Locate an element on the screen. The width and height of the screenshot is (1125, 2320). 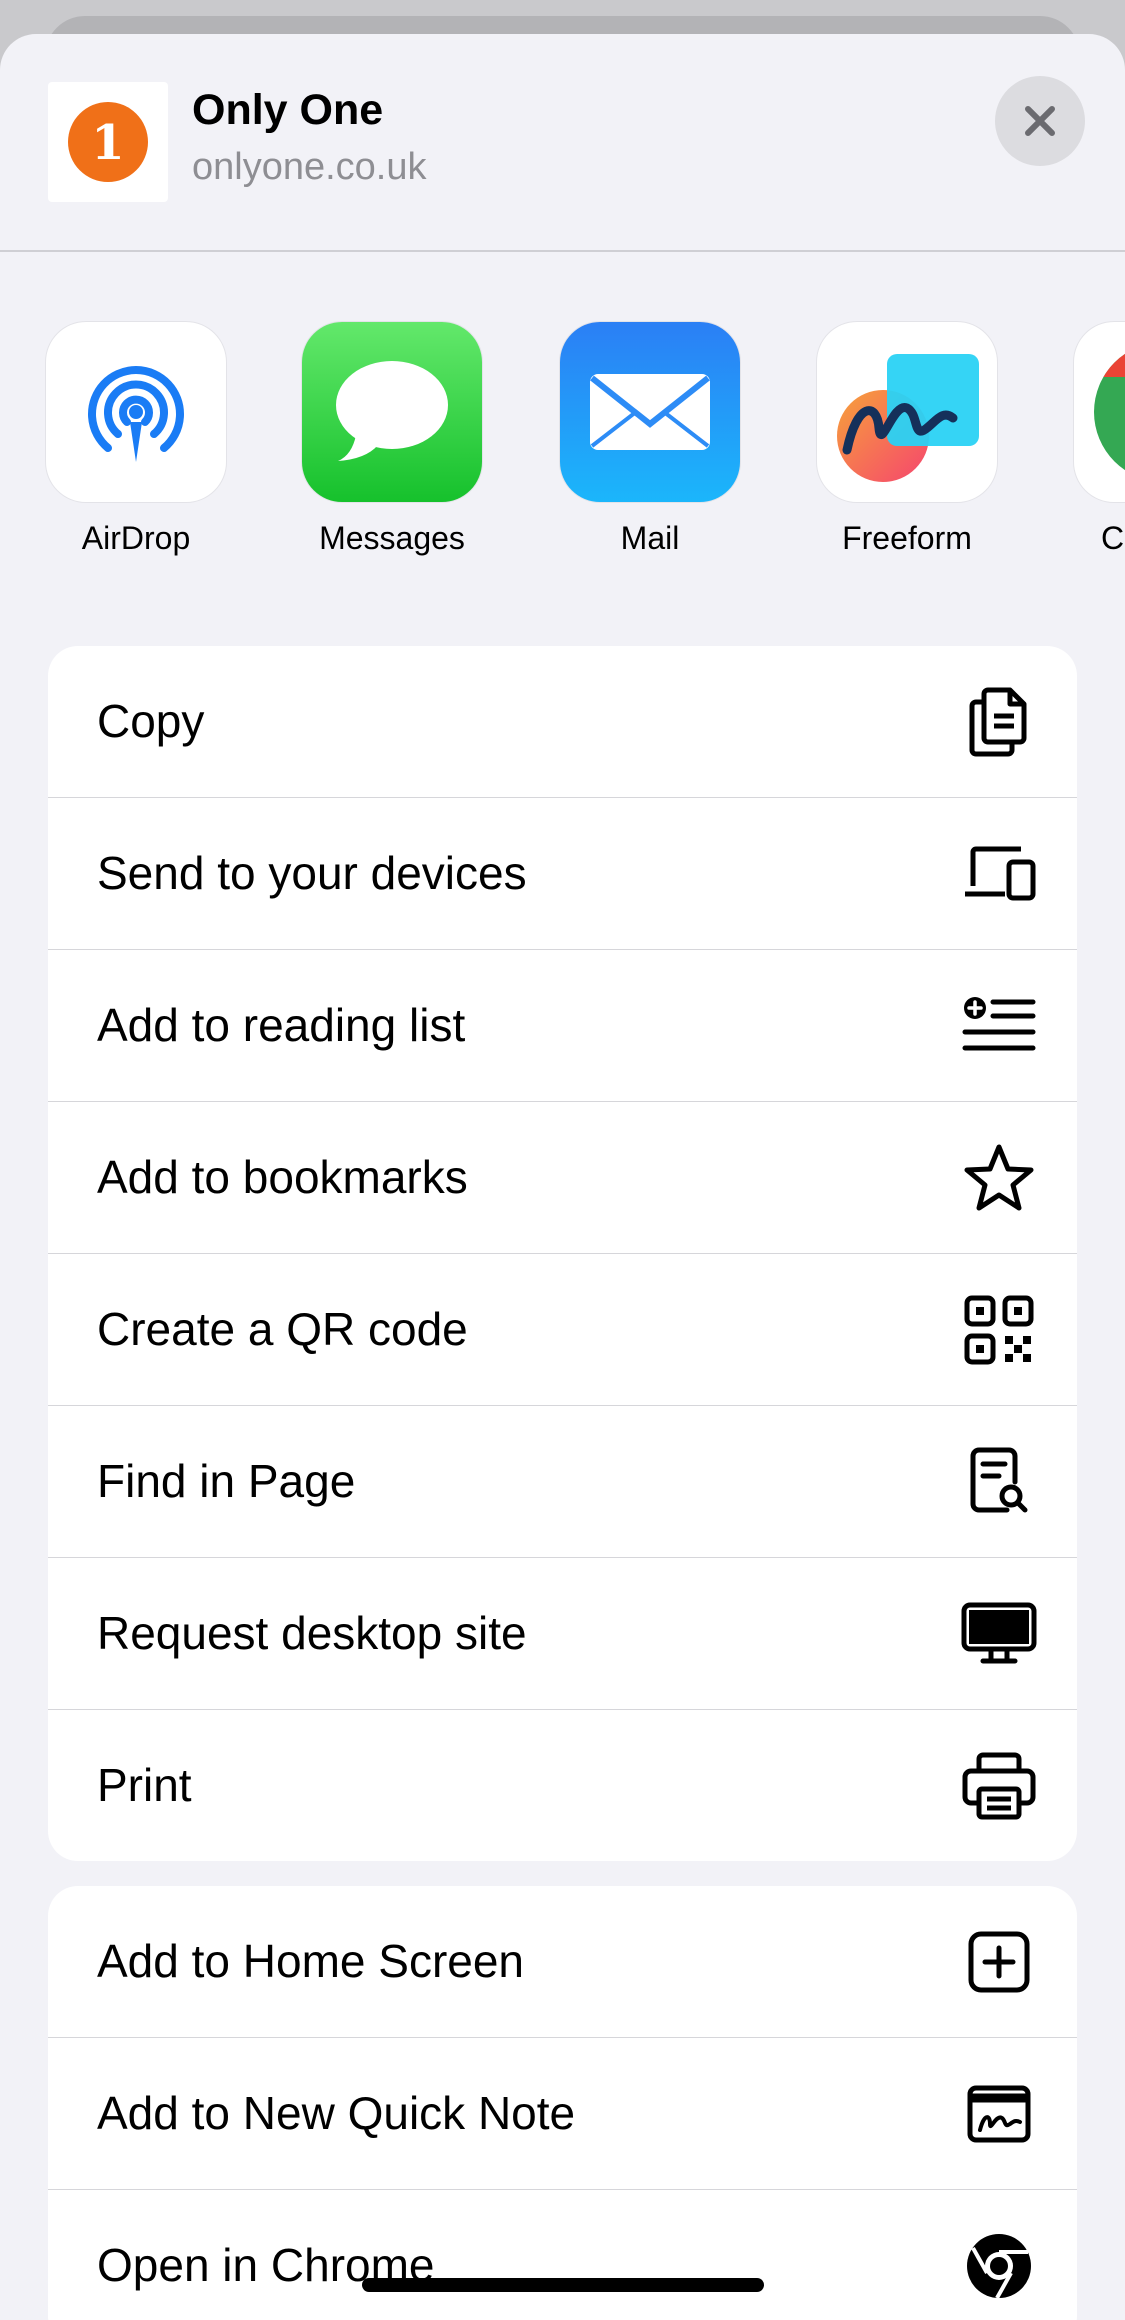
reading-list-icon is located at coordinates (999, 1026).